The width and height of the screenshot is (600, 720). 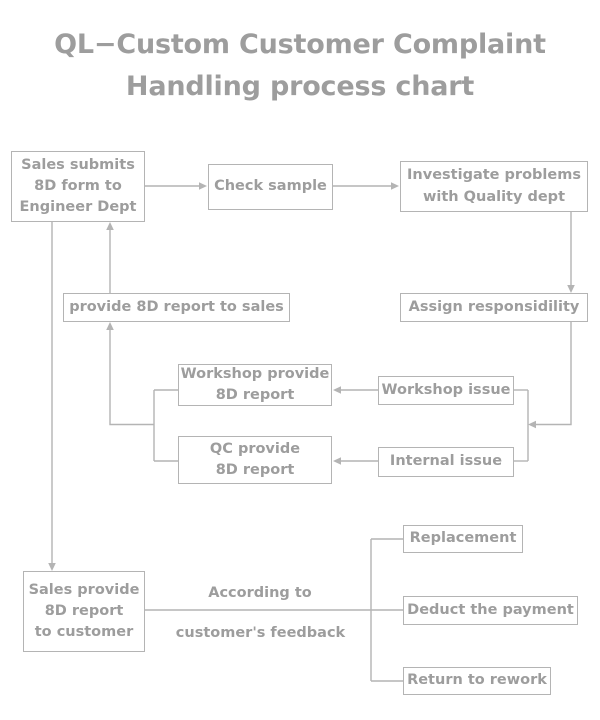 What do you see at coordinates (494, 307) in the screenshot?
I see `node-assign-responsibility: Assign responsidility` at bounding box center [494, 307].